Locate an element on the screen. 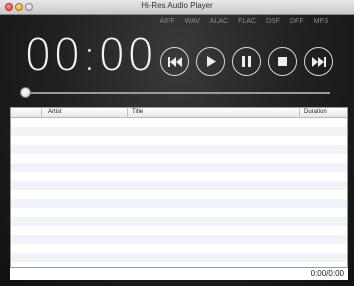  format-alac: ALAC is located at coordinates (219, 21).